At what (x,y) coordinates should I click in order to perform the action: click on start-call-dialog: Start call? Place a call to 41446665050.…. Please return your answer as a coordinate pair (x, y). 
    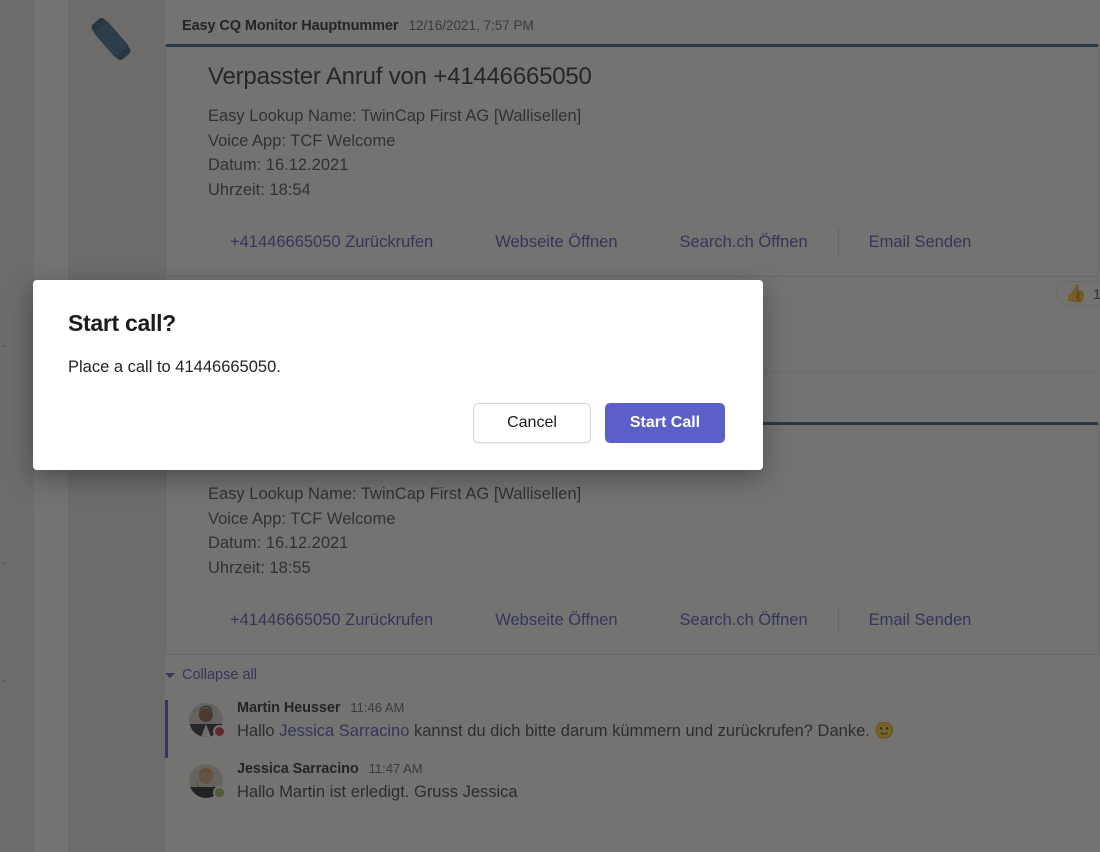
    Looking at the image, I should click on (398, 375).